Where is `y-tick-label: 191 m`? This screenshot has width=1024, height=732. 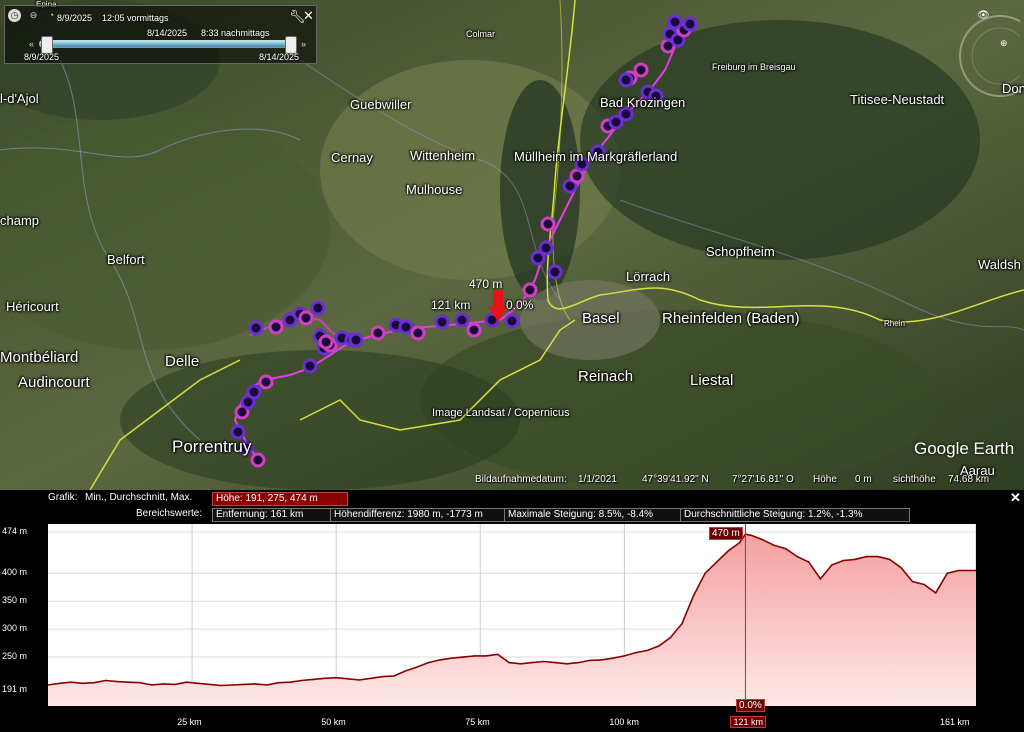 y-tick-label: 191 m is located at coordinates (15, 689).